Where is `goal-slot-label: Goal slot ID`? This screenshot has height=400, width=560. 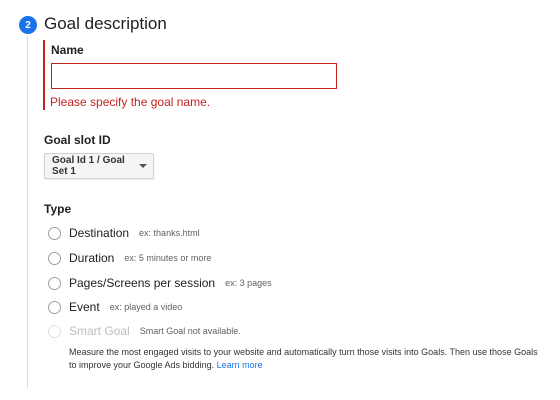 goal-slot-label: Goal slot ID is located at coordinates (77, 140).